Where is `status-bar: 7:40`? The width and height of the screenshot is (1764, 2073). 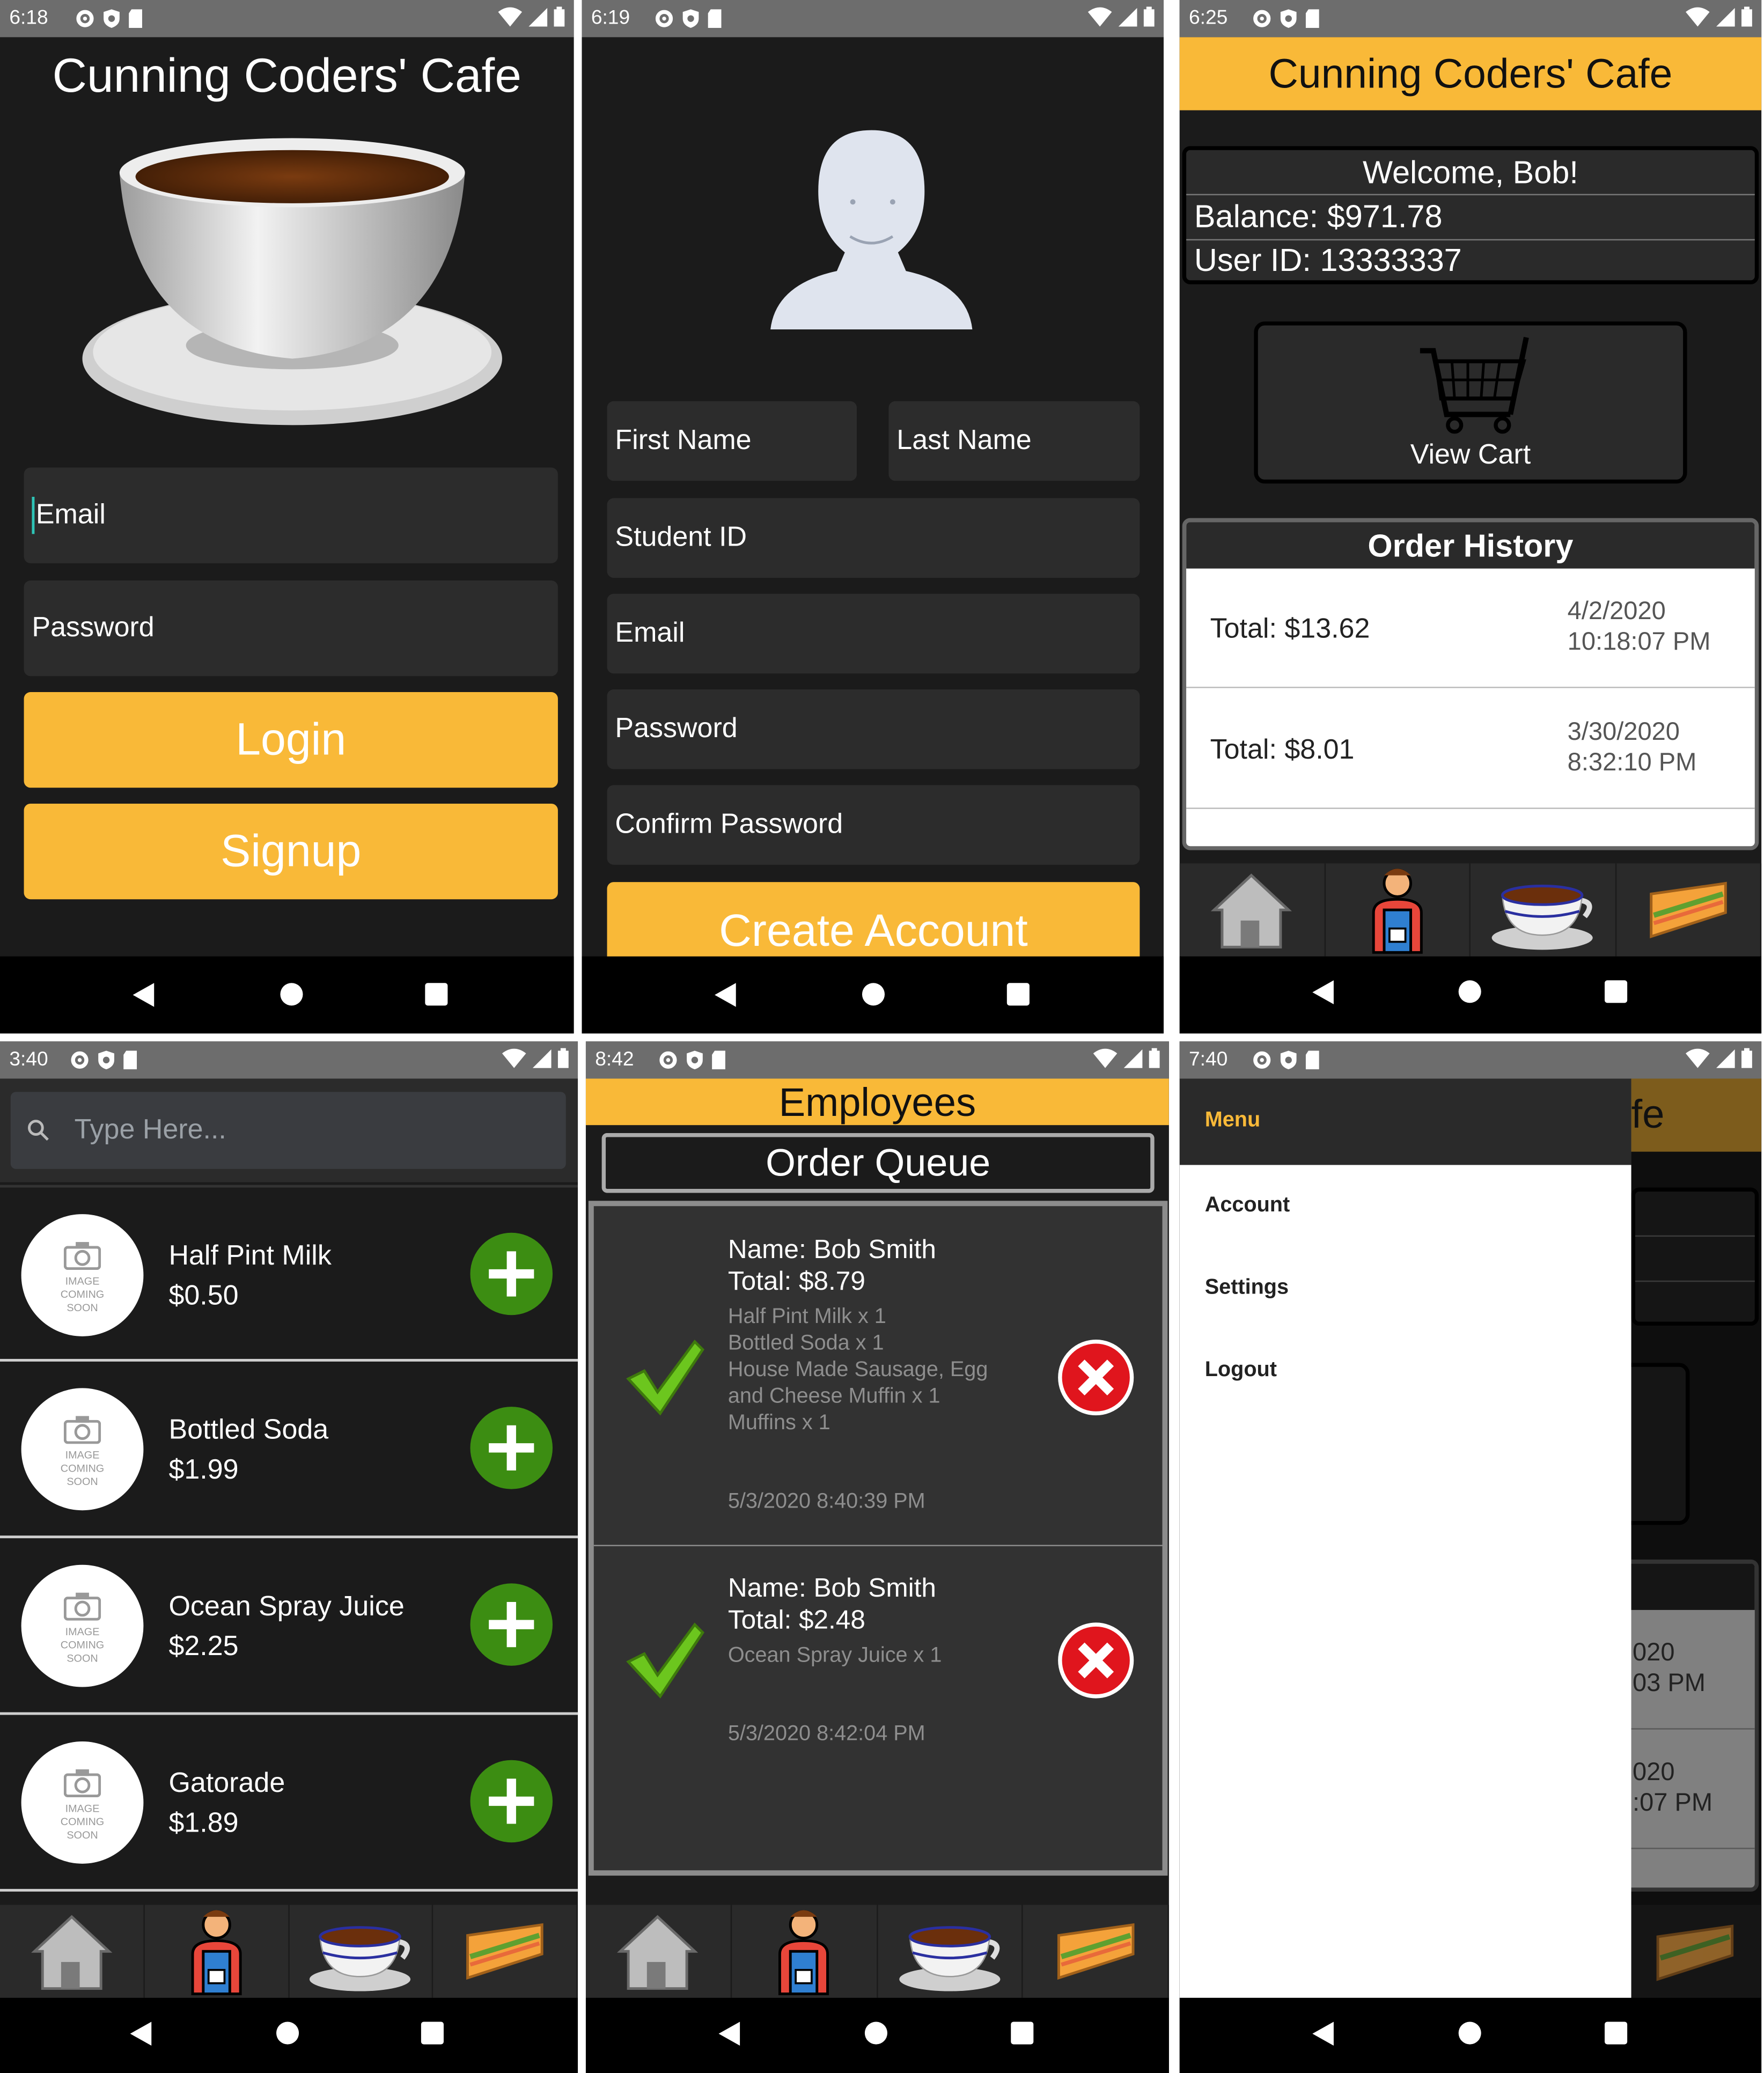
status-bar: 7:40 is located at coordinates (1470, 1060).